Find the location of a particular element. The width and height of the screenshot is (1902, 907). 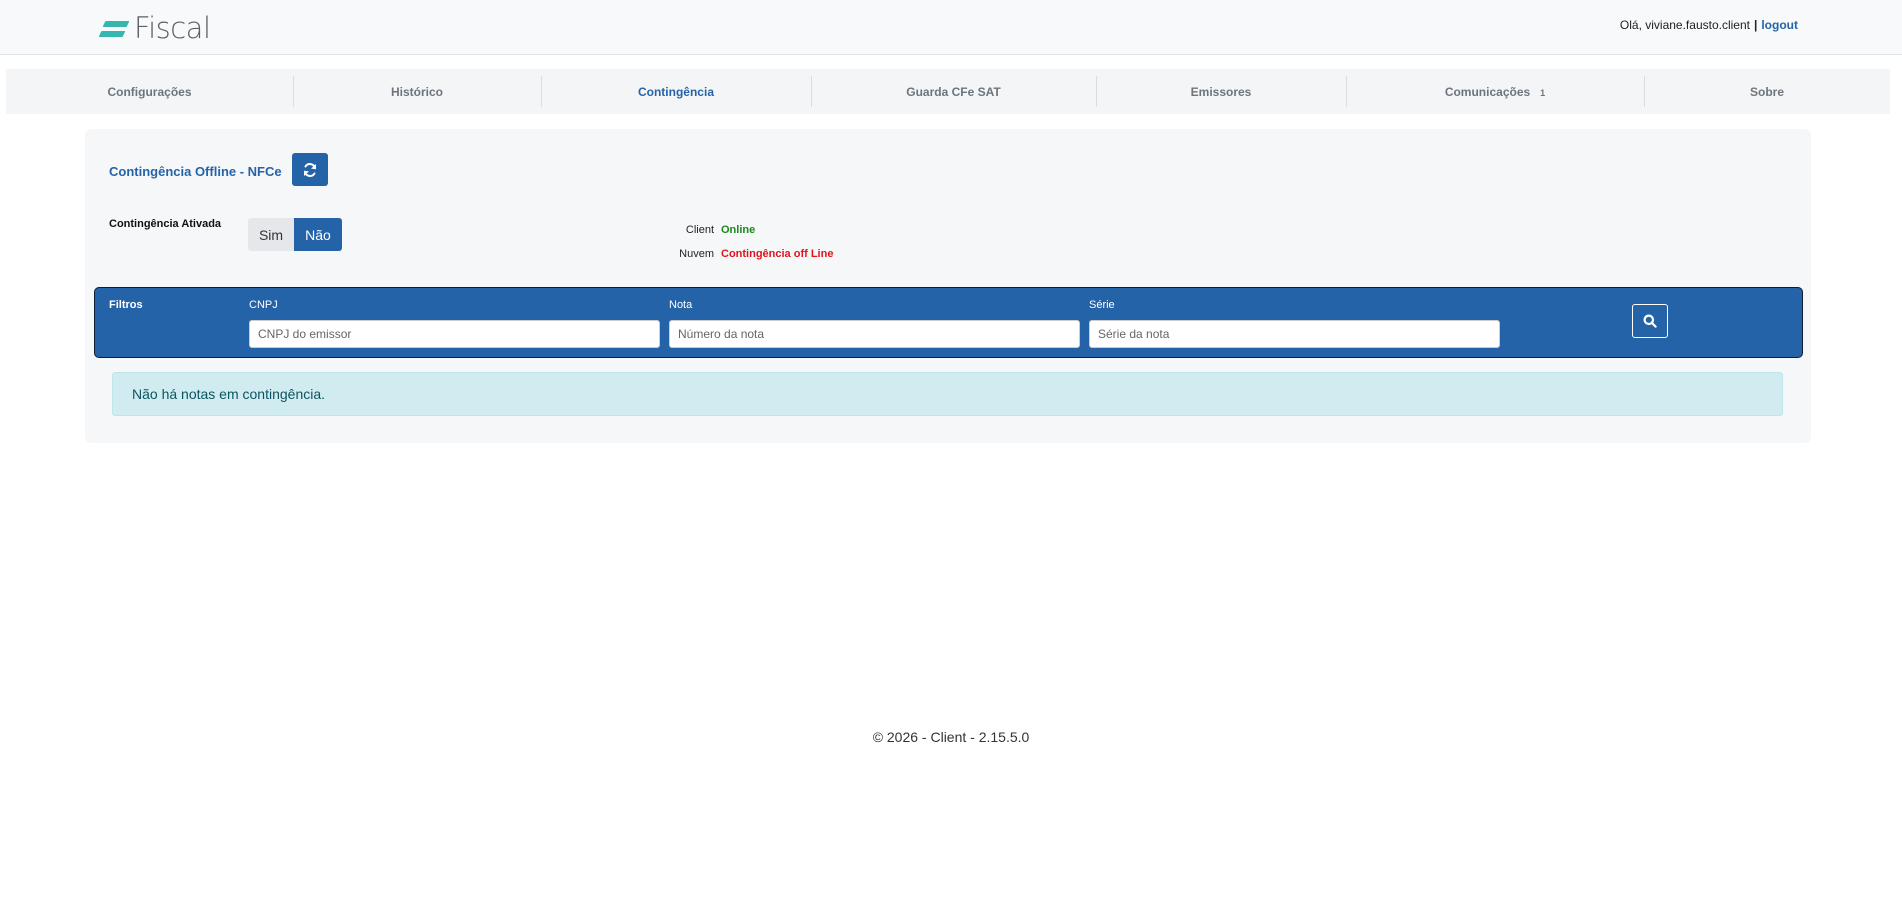

nav-item-label: Guarda CFe SAT is located at coordinates (953, 91).